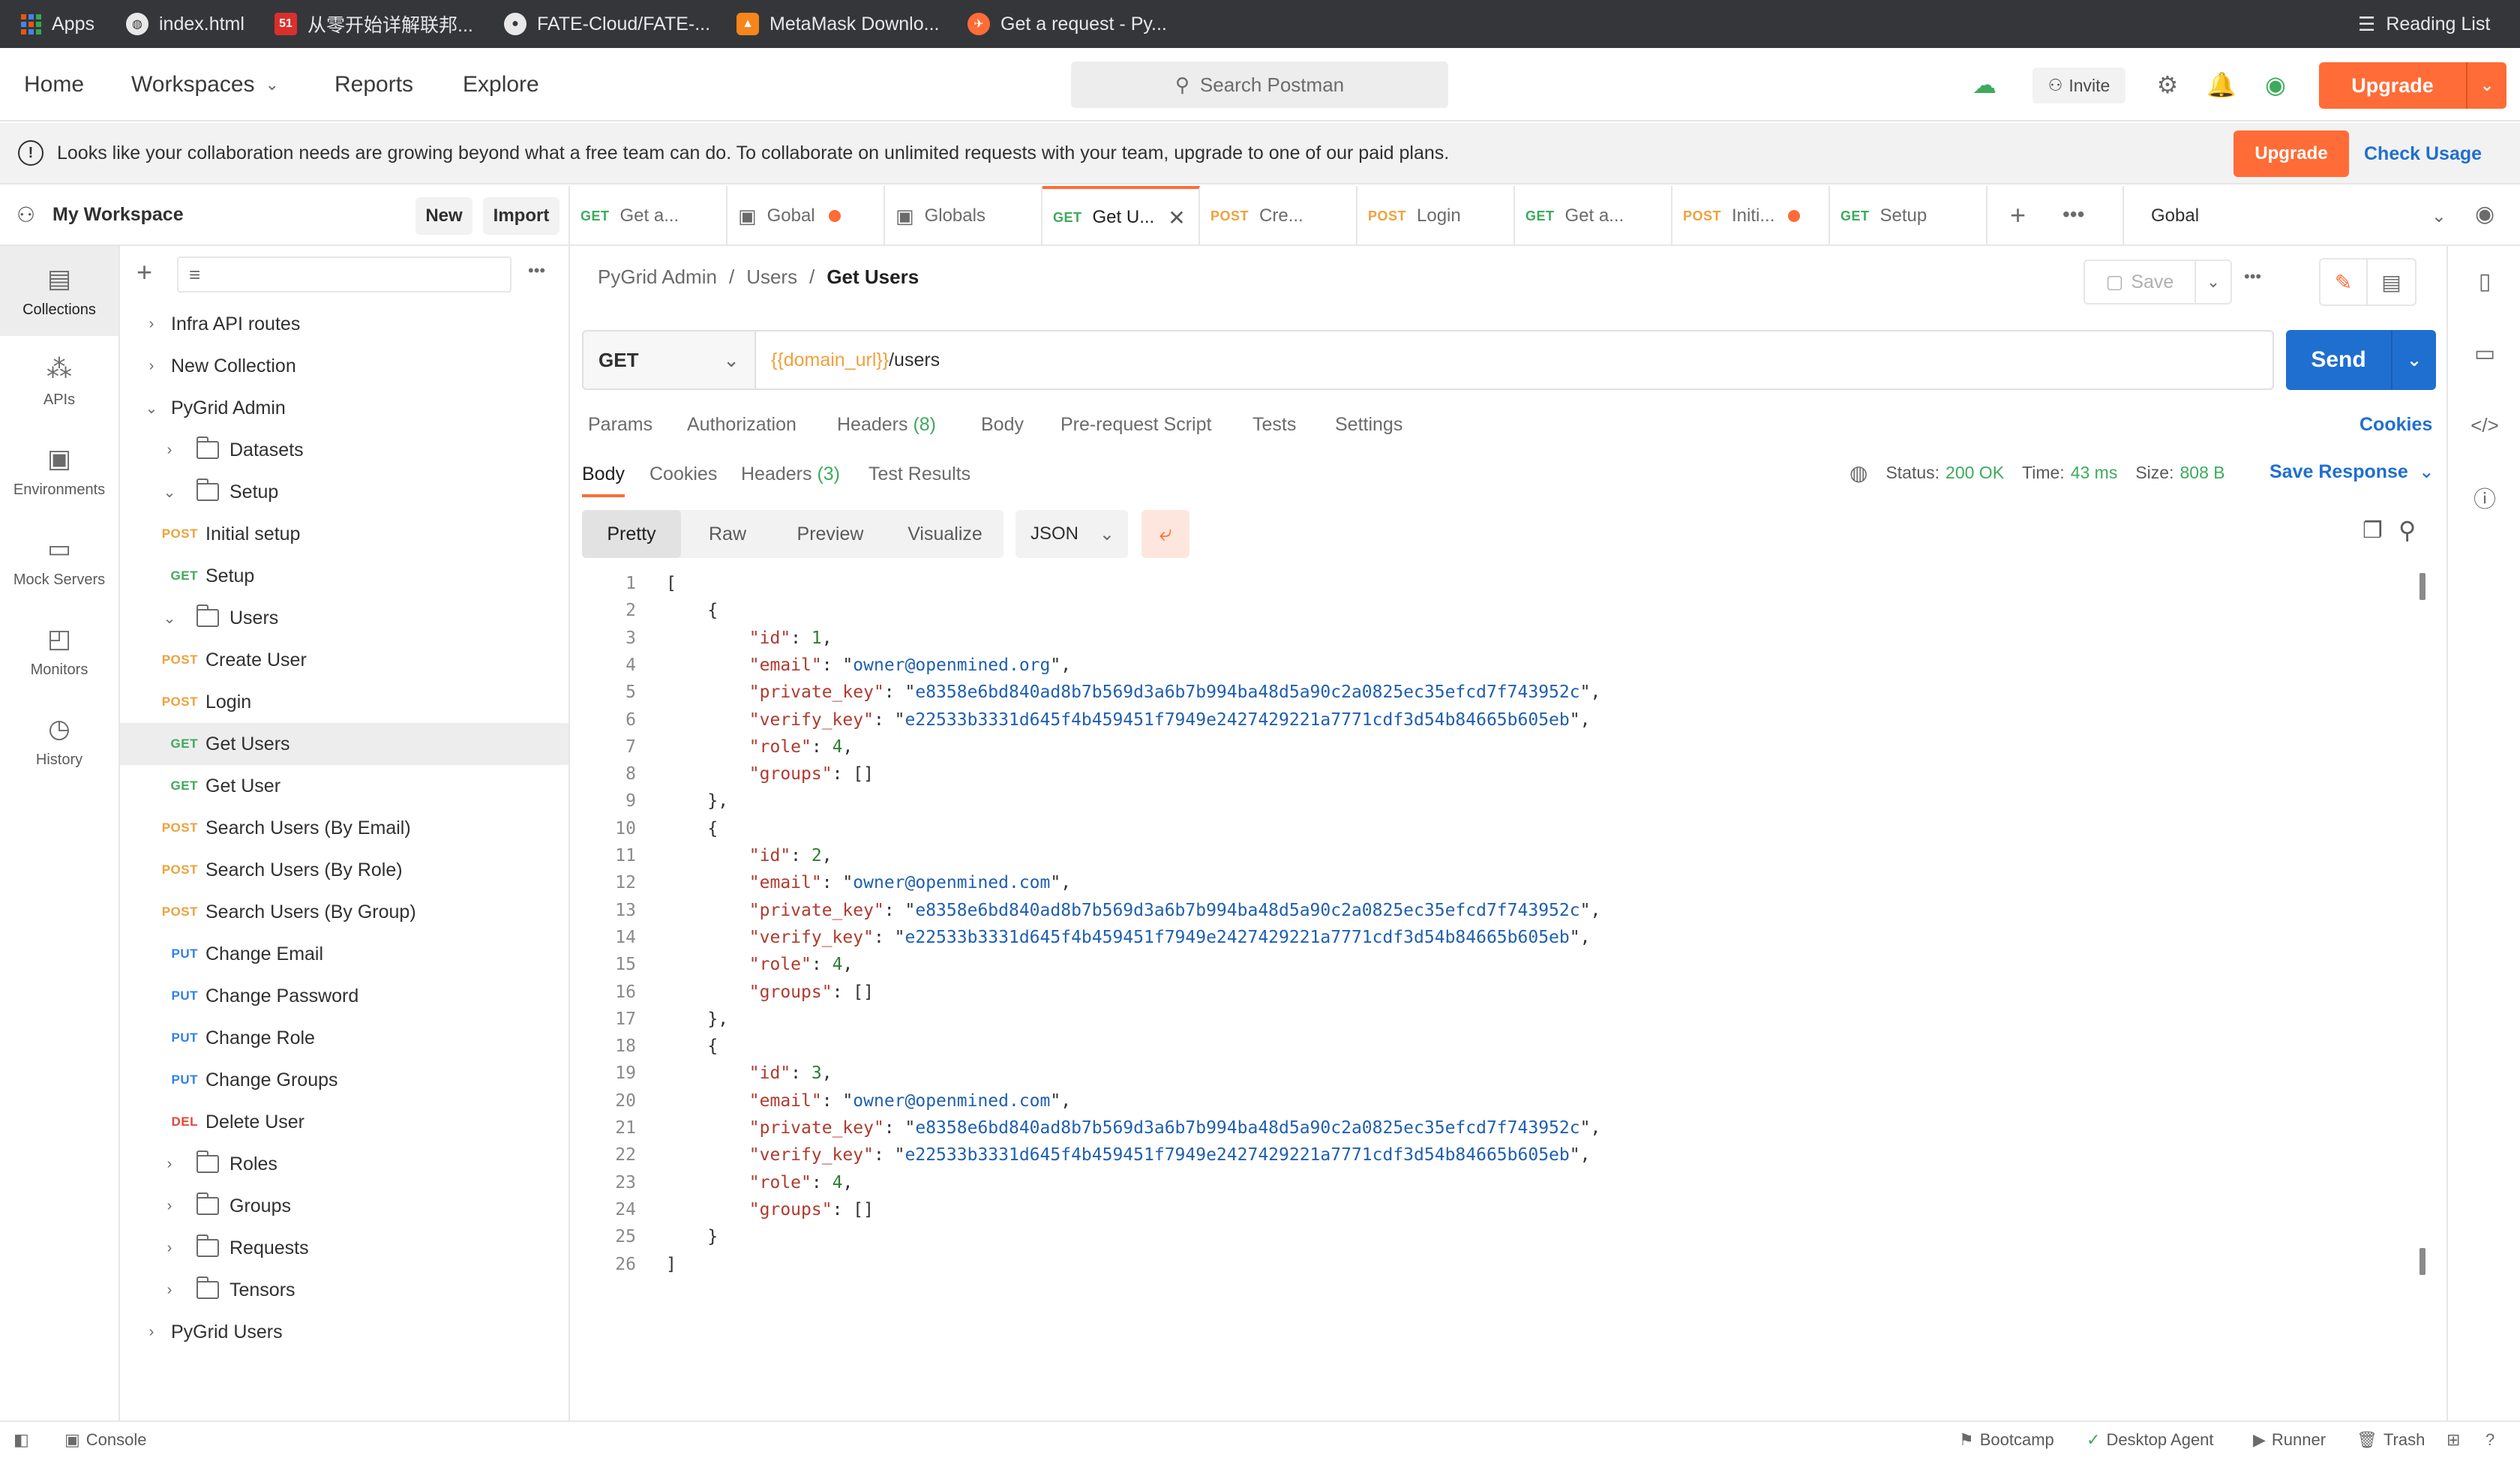 This screenshot has height=1458, width=2520. What do you see at coordinates (2289, 1440) in the screenshot?
I see `runner-button: ▶ Runner` at bounding box center [2289, 1440].